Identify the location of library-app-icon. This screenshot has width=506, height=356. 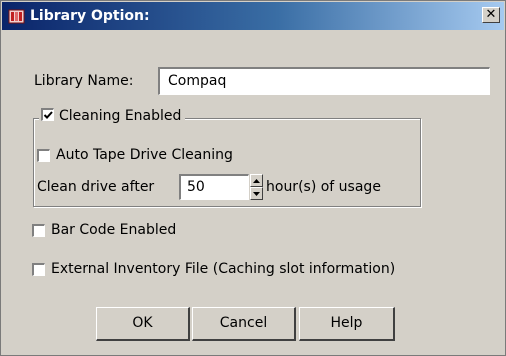
(16, 16).